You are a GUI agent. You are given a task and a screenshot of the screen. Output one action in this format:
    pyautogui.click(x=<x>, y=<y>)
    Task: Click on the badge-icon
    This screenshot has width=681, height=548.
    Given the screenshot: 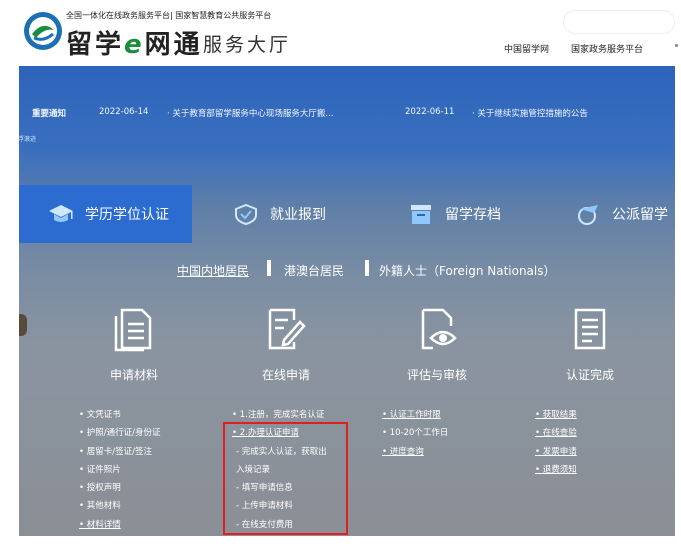 What is the action you would take?
    pyautogui.click(x=246, y=214)
    